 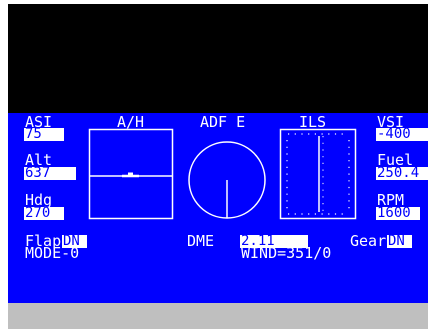 I want to click on ils-indicator, so click(x=318, y=174).